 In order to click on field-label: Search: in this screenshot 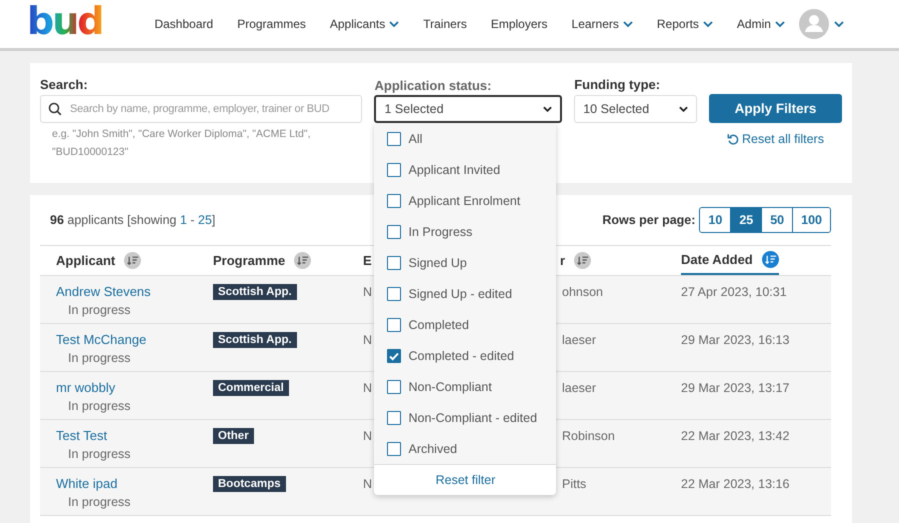, I will do `click(64, 85)`.